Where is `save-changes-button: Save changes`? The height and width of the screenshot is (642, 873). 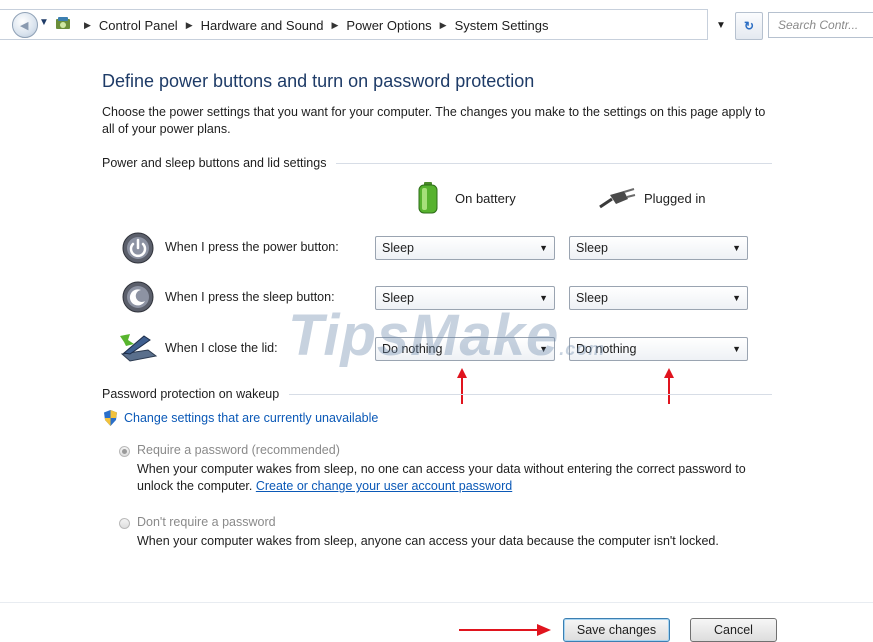 save-changes-button: Save changes is located at coordinates (616, 630).